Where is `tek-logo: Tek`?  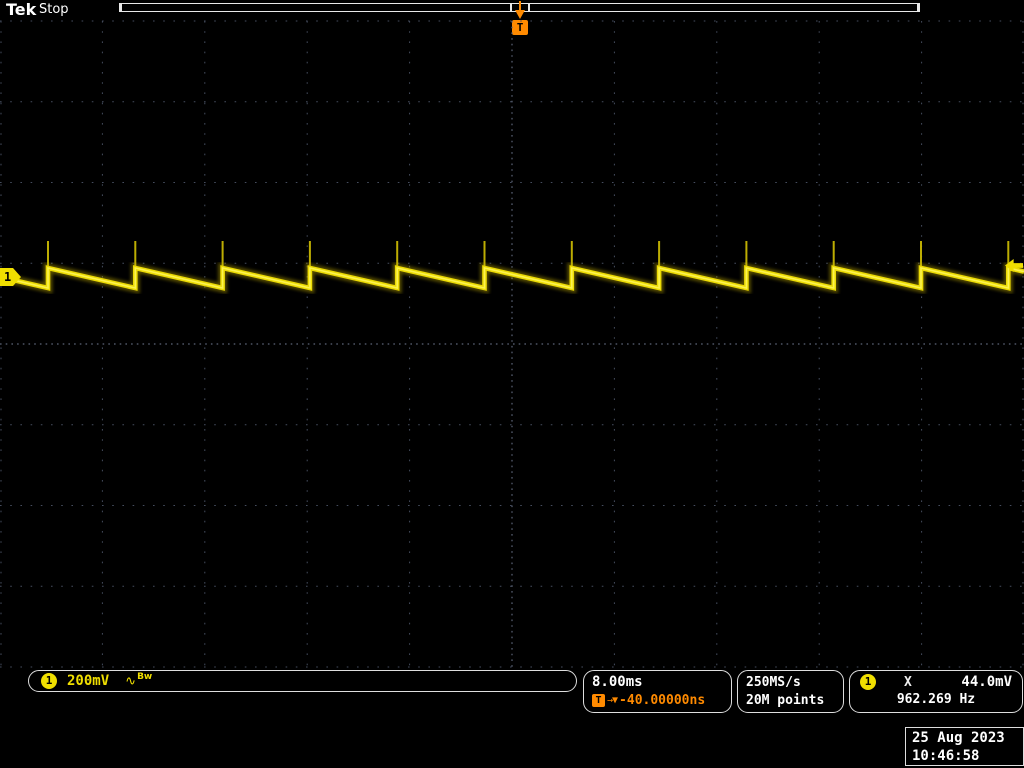
tek-logo: Tek is located at coordinates (21, 9).